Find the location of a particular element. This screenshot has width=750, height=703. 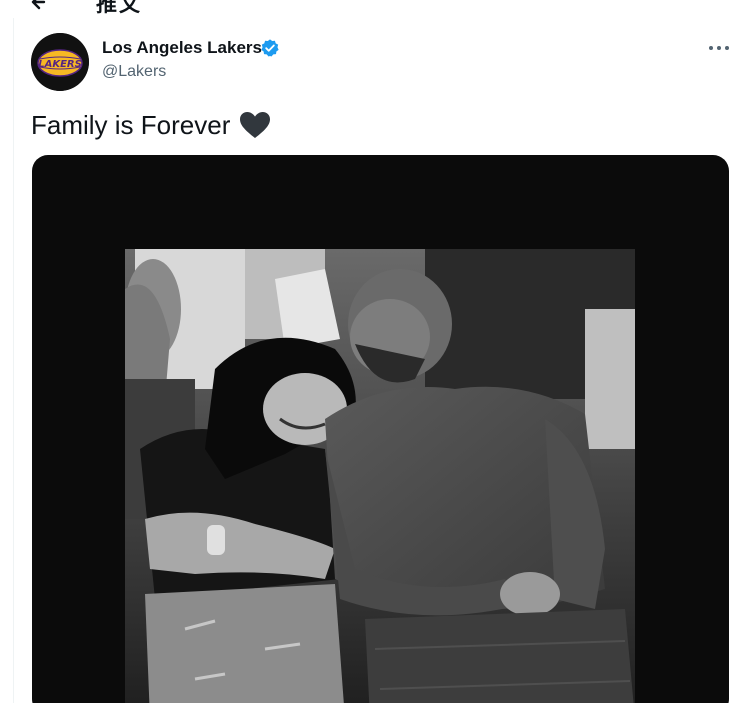

lakers-logo: LAKERS is located at coordinates (60, 62).